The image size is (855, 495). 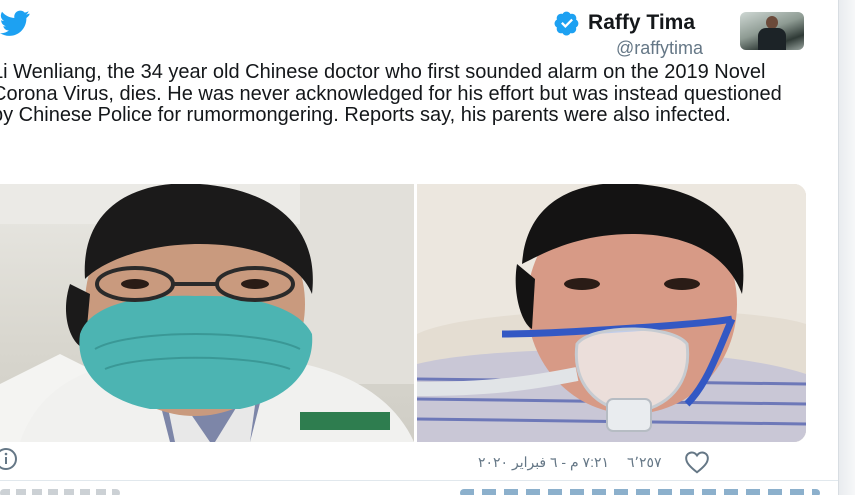 What do you see at coordinates (772, 39) in the screenshot?
I see `avatar-body` at bounding box center [772, 39].